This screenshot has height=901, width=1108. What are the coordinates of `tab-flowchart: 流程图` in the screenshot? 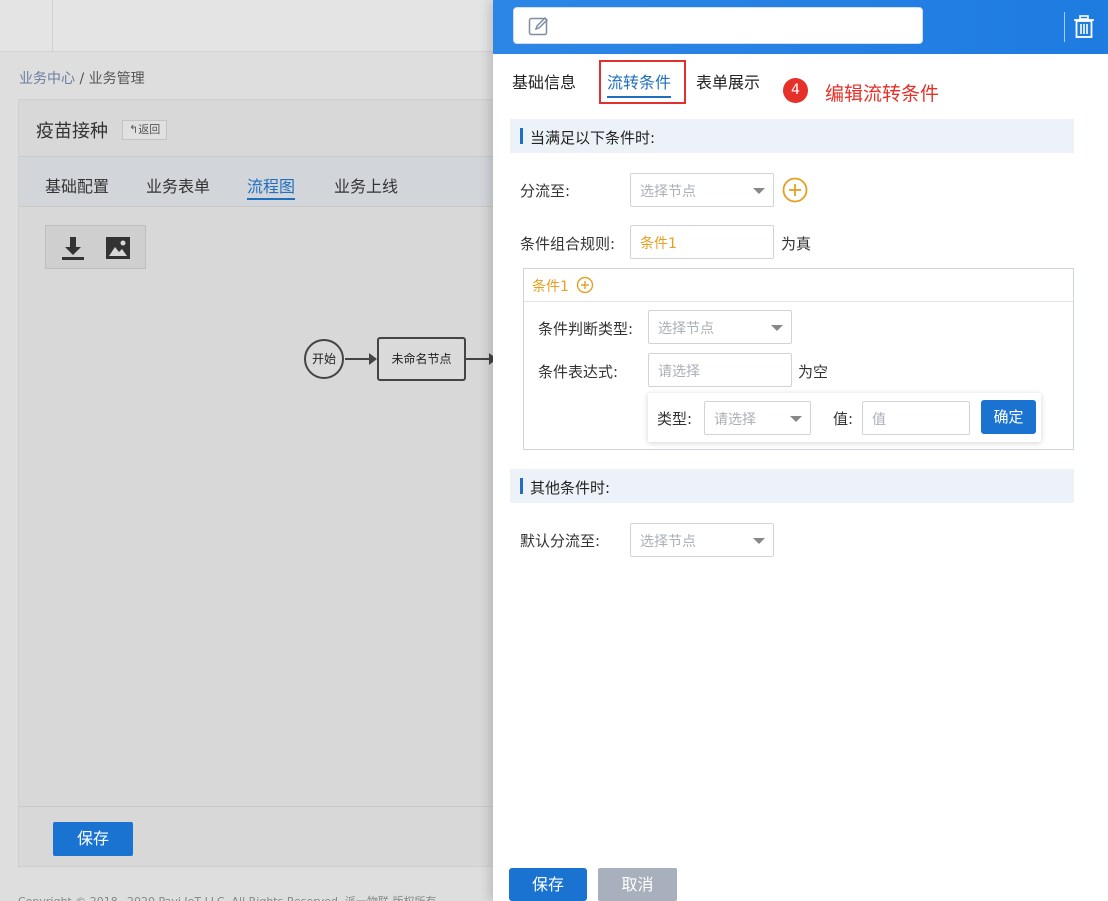 It's located at (271, 186).